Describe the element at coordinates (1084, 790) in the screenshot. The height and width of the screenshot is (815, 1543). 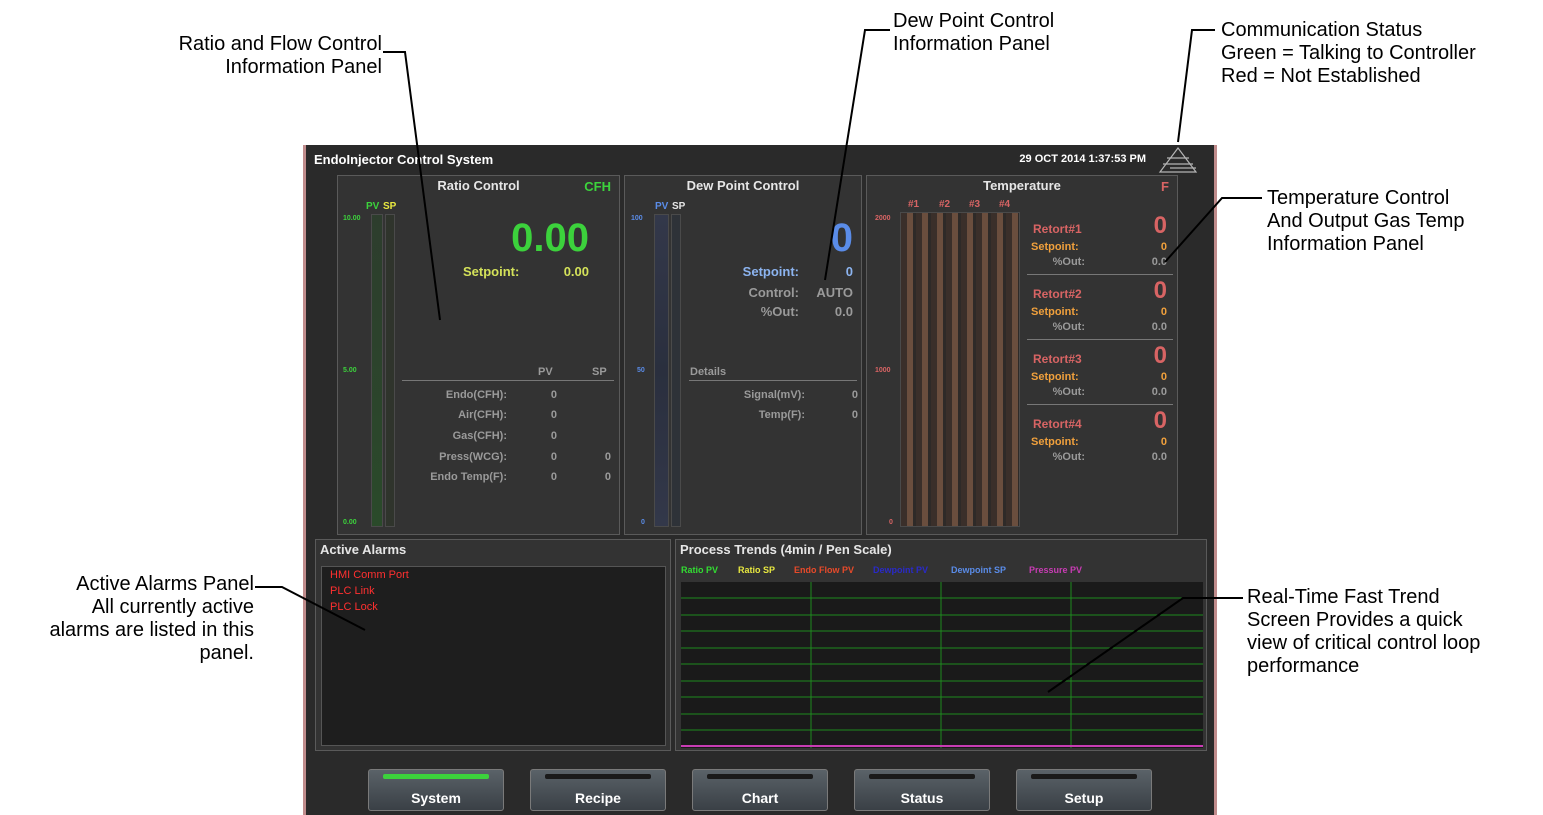
I see `setup-button: Setup` at that location.